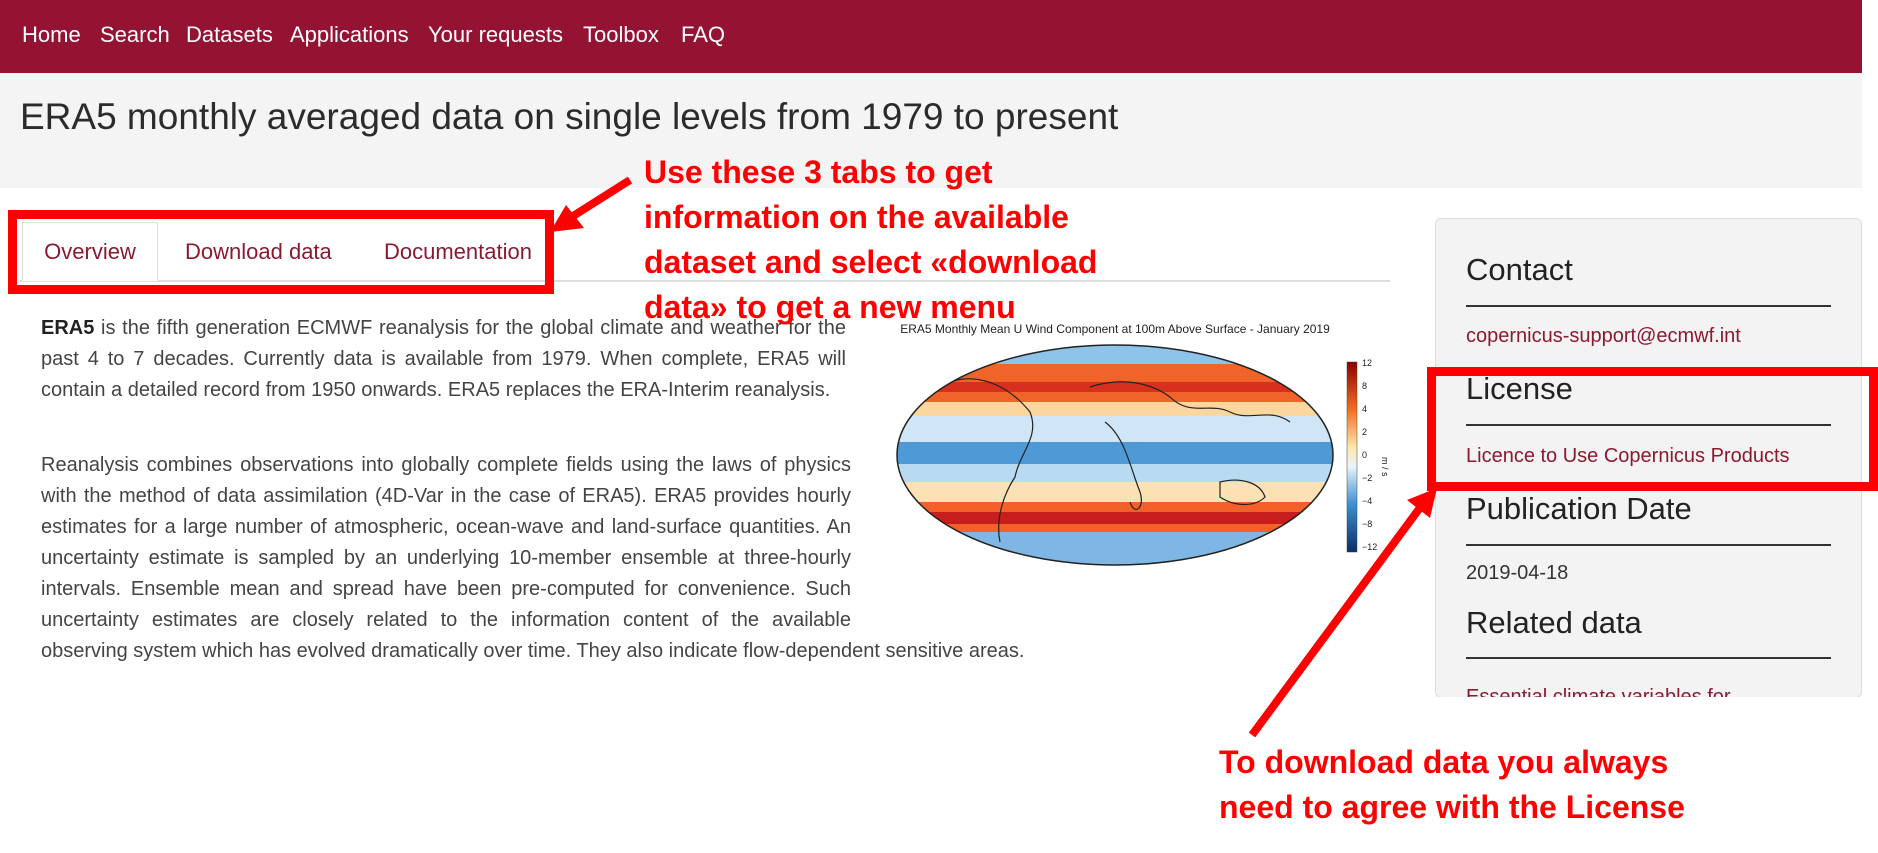 The image size is (1878, 853). I want to click on license-annotation-line-2: need to agree with the License, so click(1452, 807).